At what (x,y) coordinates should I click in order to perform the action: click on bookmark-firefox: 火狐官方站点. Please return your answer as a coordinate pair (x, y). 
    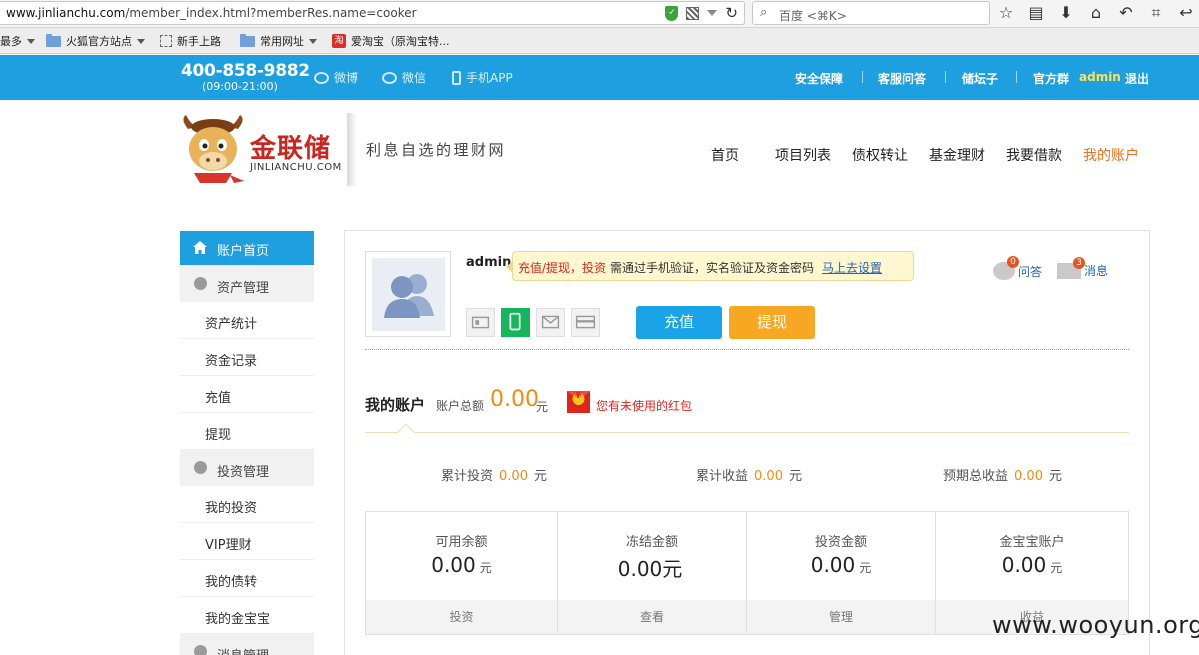
    Looking at the image, I should click on (95, 41).